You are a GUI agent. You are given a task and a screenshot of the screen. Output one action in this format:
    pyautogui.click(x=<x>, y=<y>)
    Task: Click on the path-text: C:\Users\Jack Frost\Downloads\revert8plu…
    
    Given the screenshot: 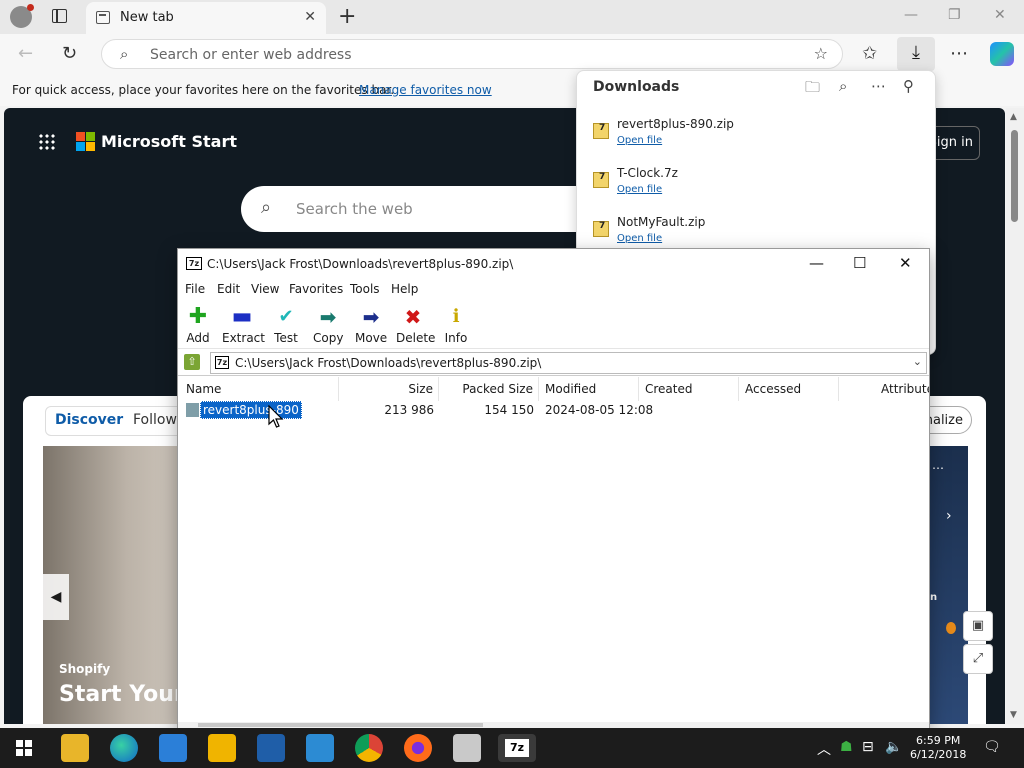 What is the action you would take?
    pyautogui.click(x=388, y=363)
    